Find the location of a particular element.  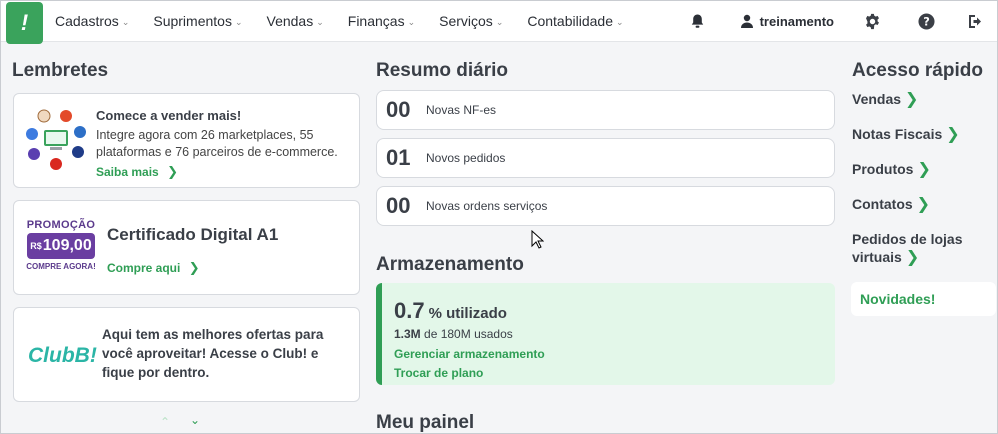

menu-suprimentos: Suprimentos ⌄ is located at coordinates (197, 21).